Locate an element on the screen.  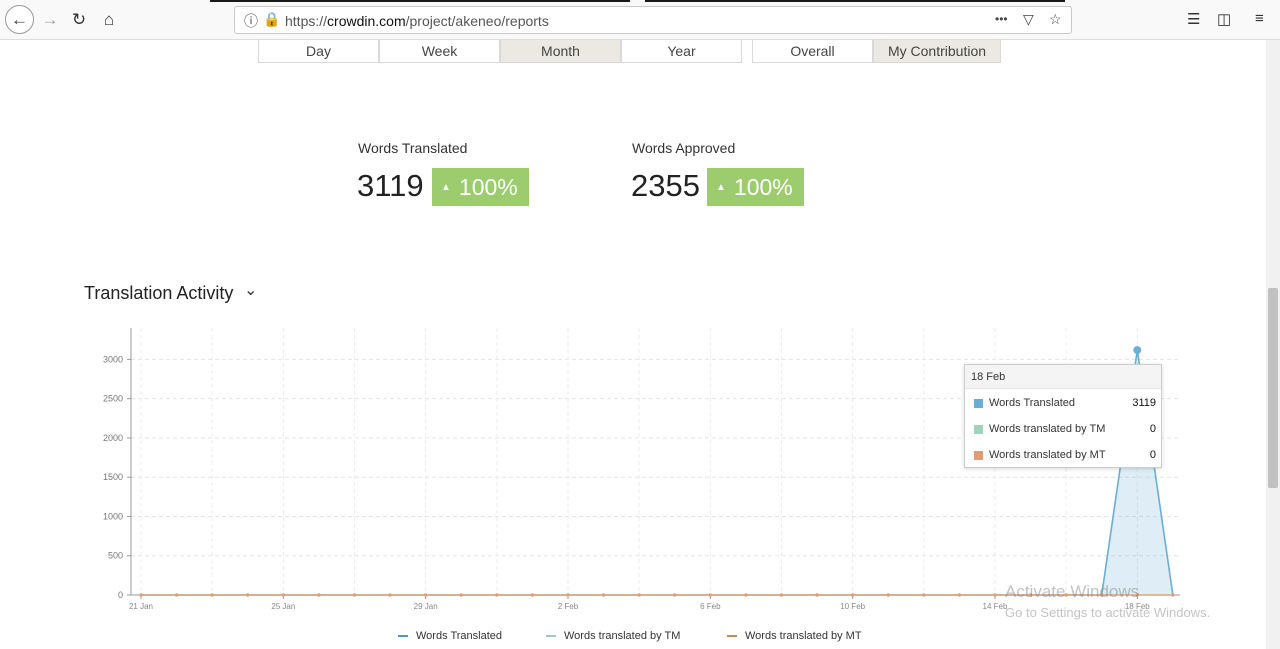
tab-year: Year is located at coordinates (681, 51).